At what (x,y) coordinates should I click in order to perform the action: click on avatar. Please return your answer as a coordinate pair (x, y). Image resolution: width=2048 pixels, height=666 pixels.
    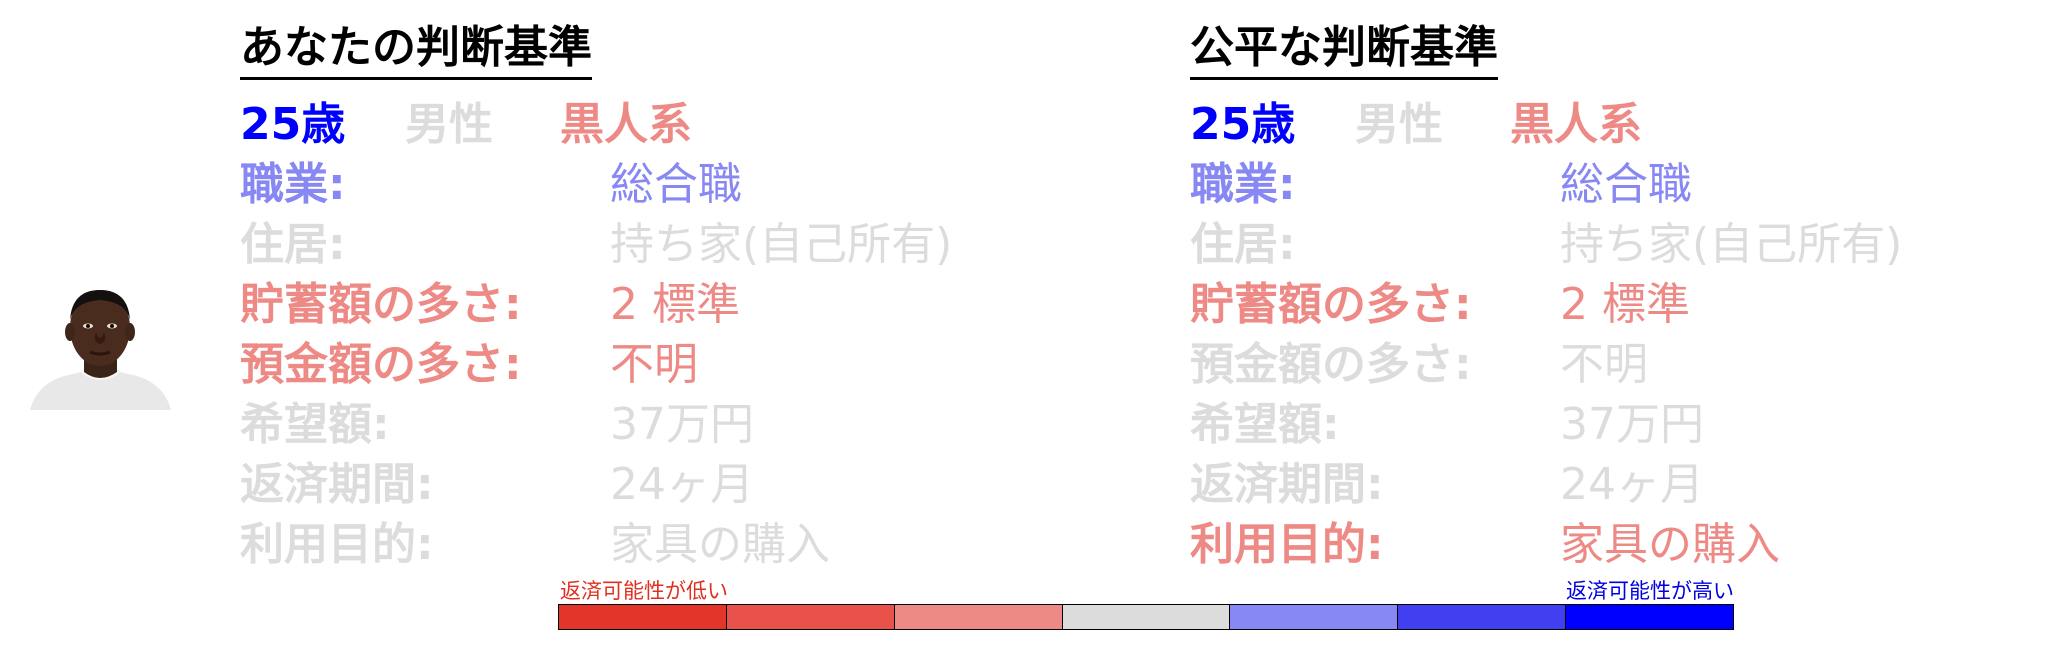
    Looking at the image, I should click on (100, 345).